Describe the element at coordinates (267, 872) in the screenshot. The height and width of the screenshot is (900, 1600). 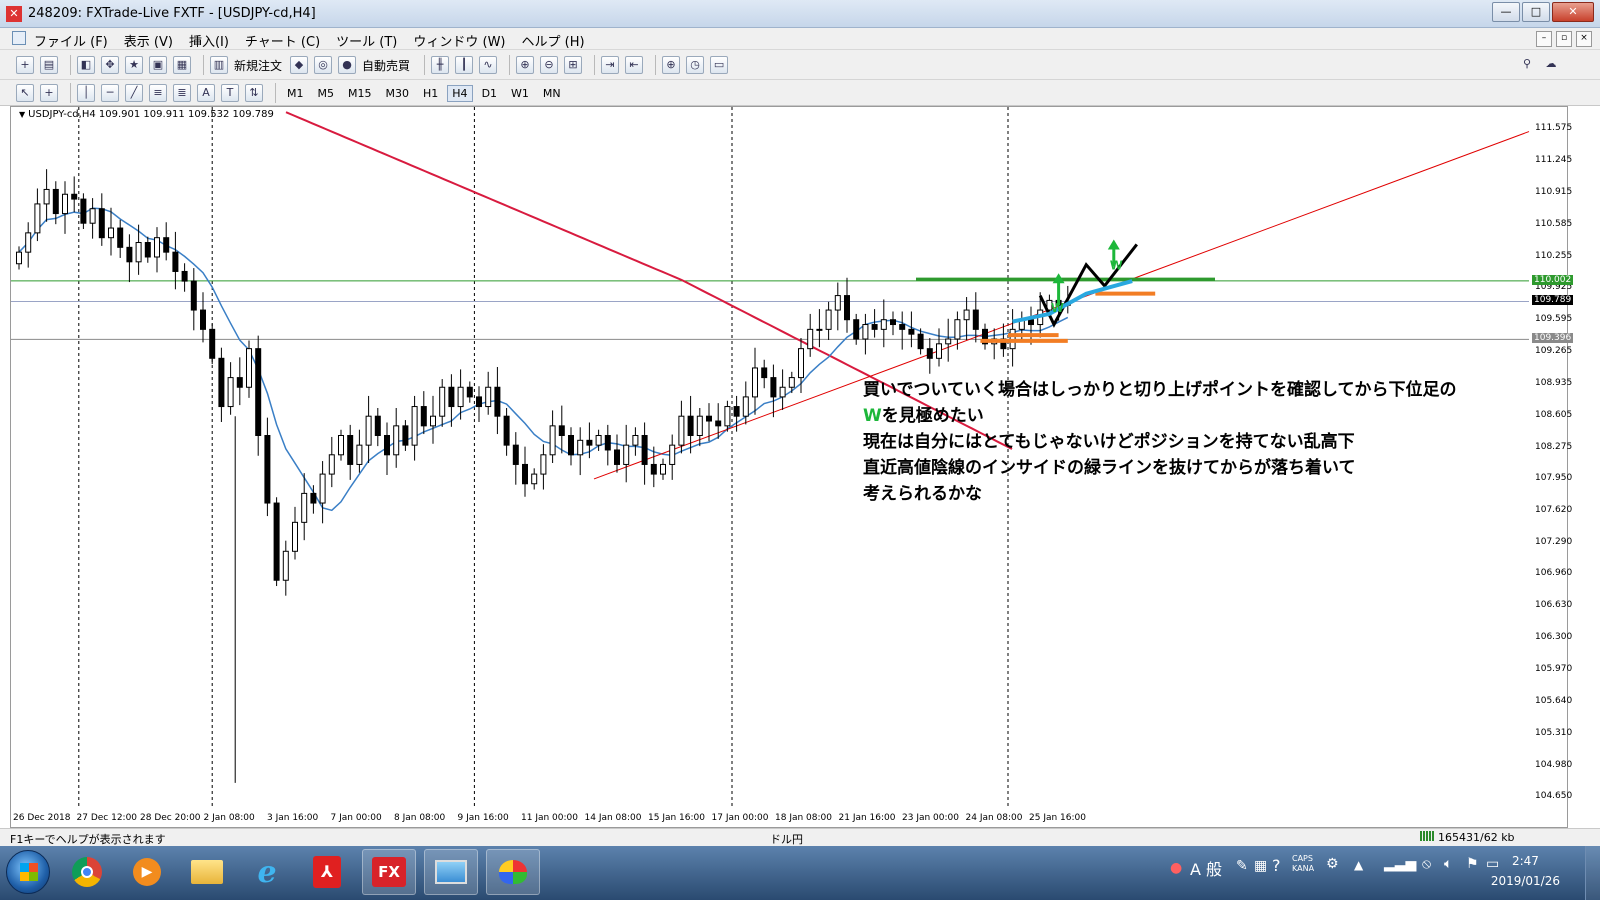
I see `taskbar-ie: e` at that location.